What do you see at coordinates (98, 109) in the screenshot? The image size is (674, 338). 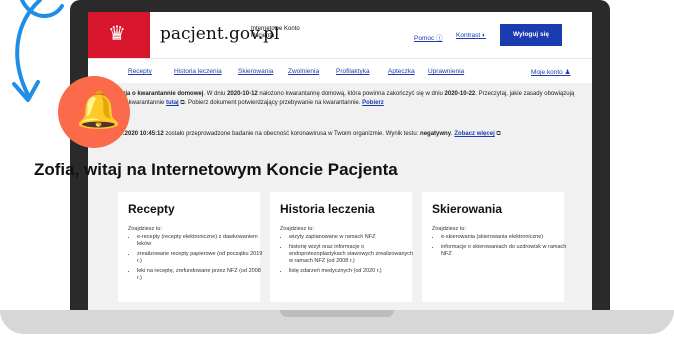 I see `bell-icon: 🔔` at bounding box center [98, 109].